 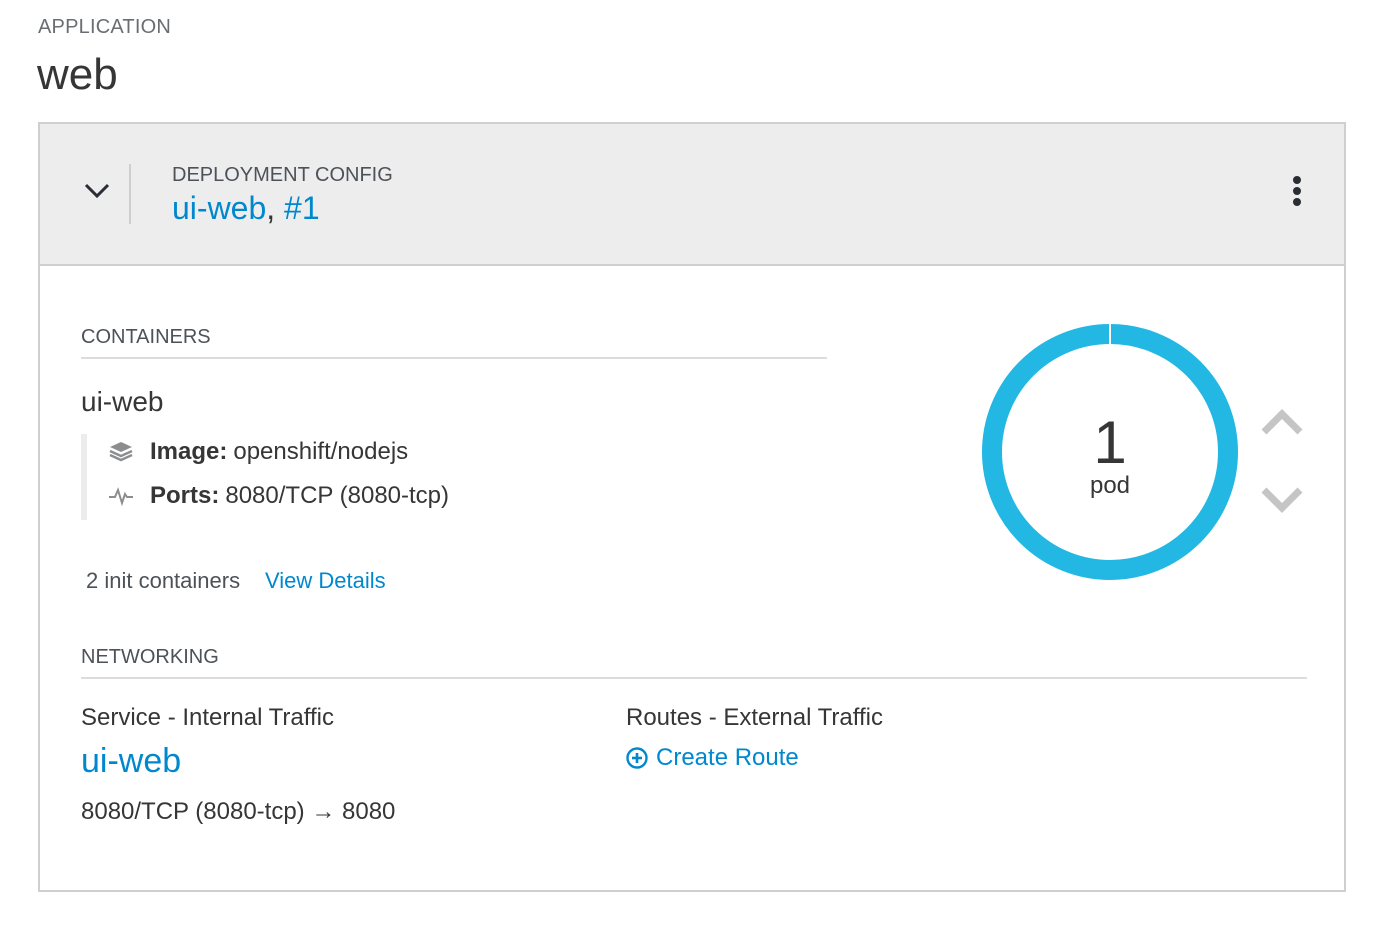 I want to click on scale-up-button, so click(x=1282, y=421).